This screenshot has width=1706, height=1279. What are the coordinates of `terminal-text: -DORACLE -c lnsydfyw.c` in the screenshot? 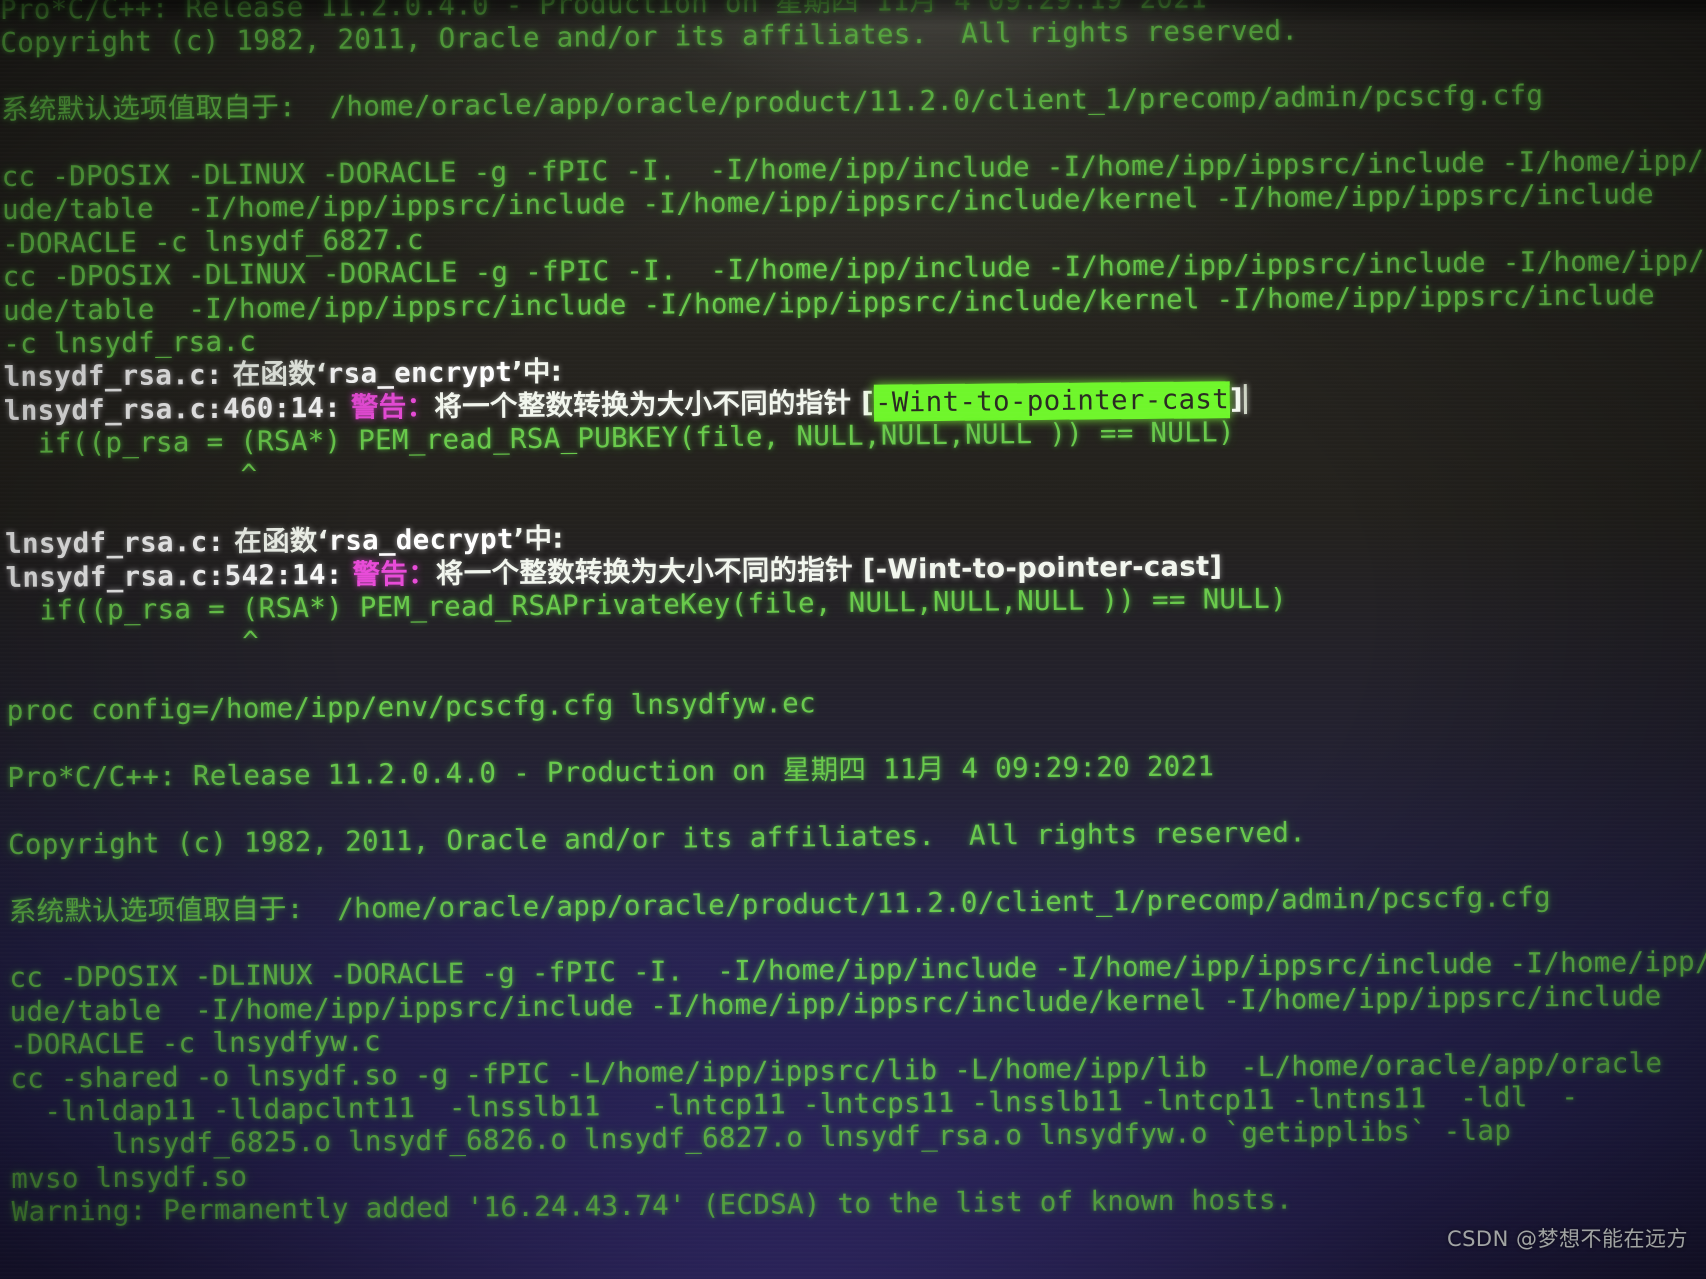 It's located at (195, 1043).